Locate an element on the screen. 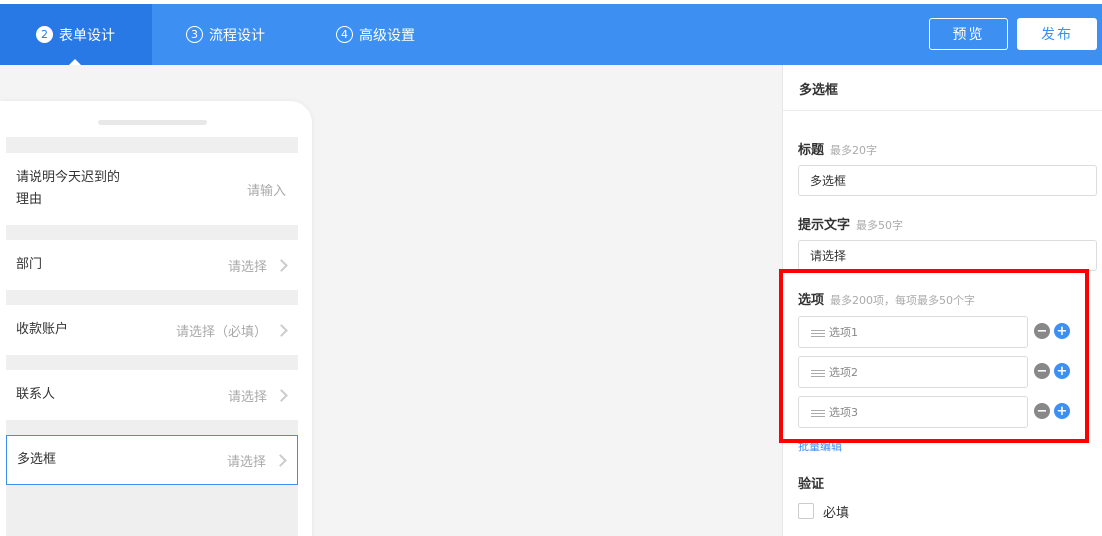 Image resolution: width=1102 pixels, height=536 pixels. title-label-text: 标题 is located at coordinates (811, 150).